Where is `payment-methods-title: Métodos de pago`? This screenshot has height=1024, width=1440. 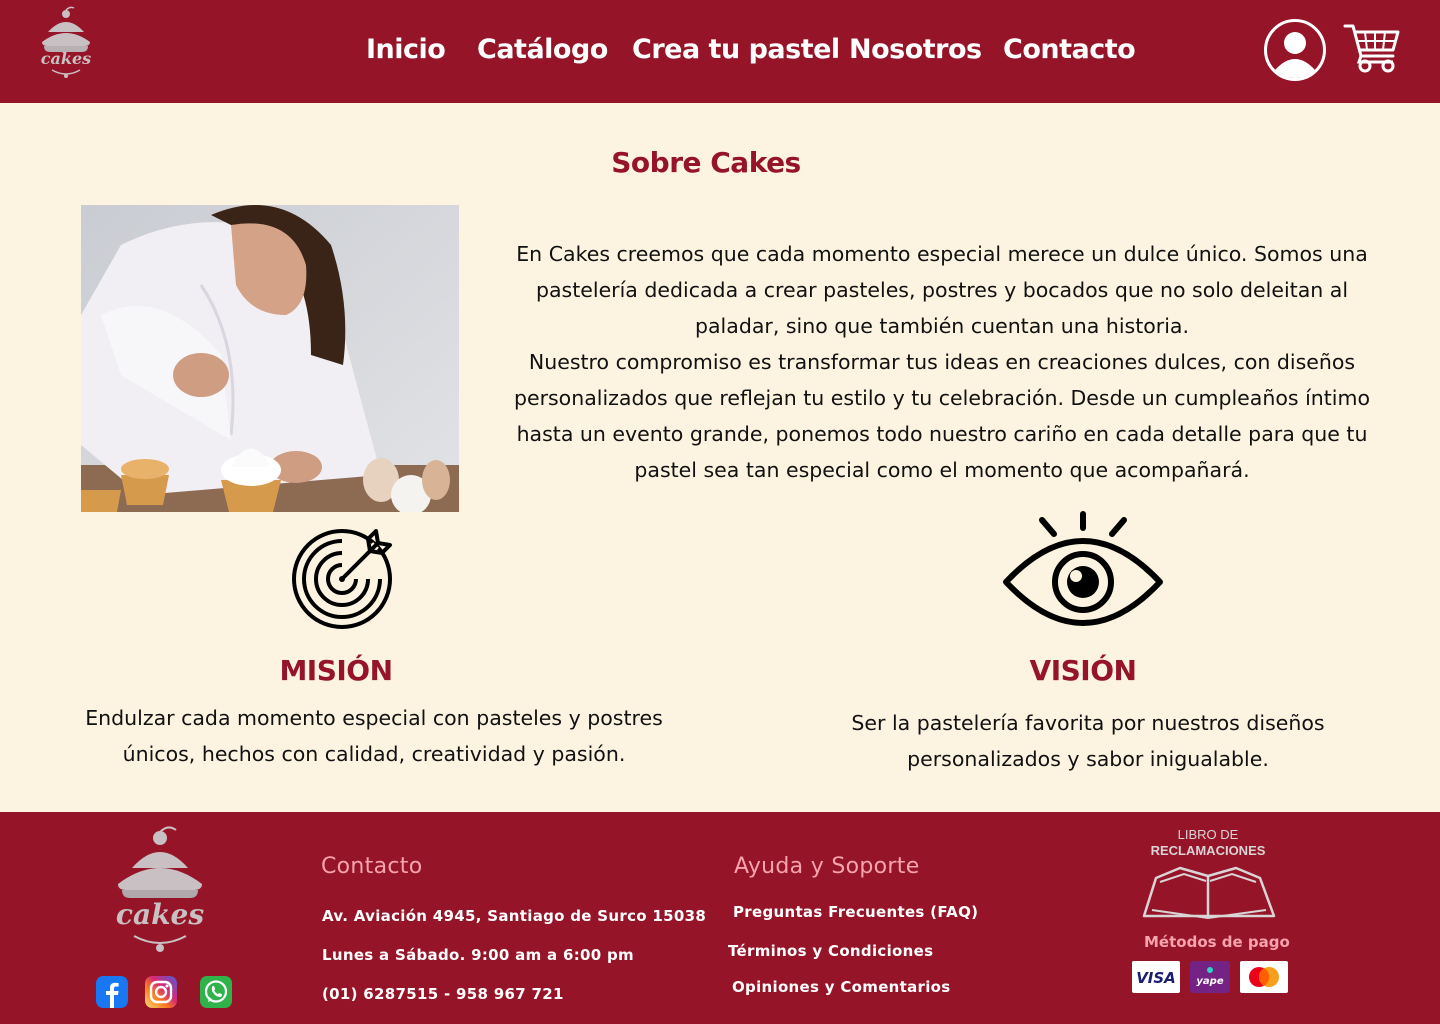 payment-methods-title: Métodos de pago is located at coordinates (1217, 942).